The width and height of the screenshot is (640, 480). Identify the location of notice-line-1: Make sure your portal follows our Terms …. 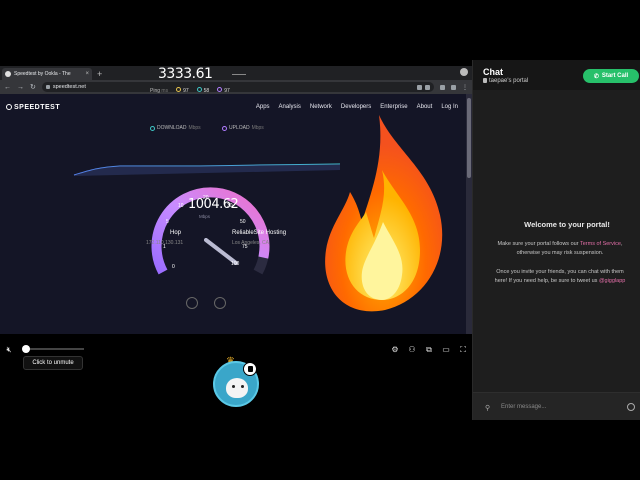
(560, 244).